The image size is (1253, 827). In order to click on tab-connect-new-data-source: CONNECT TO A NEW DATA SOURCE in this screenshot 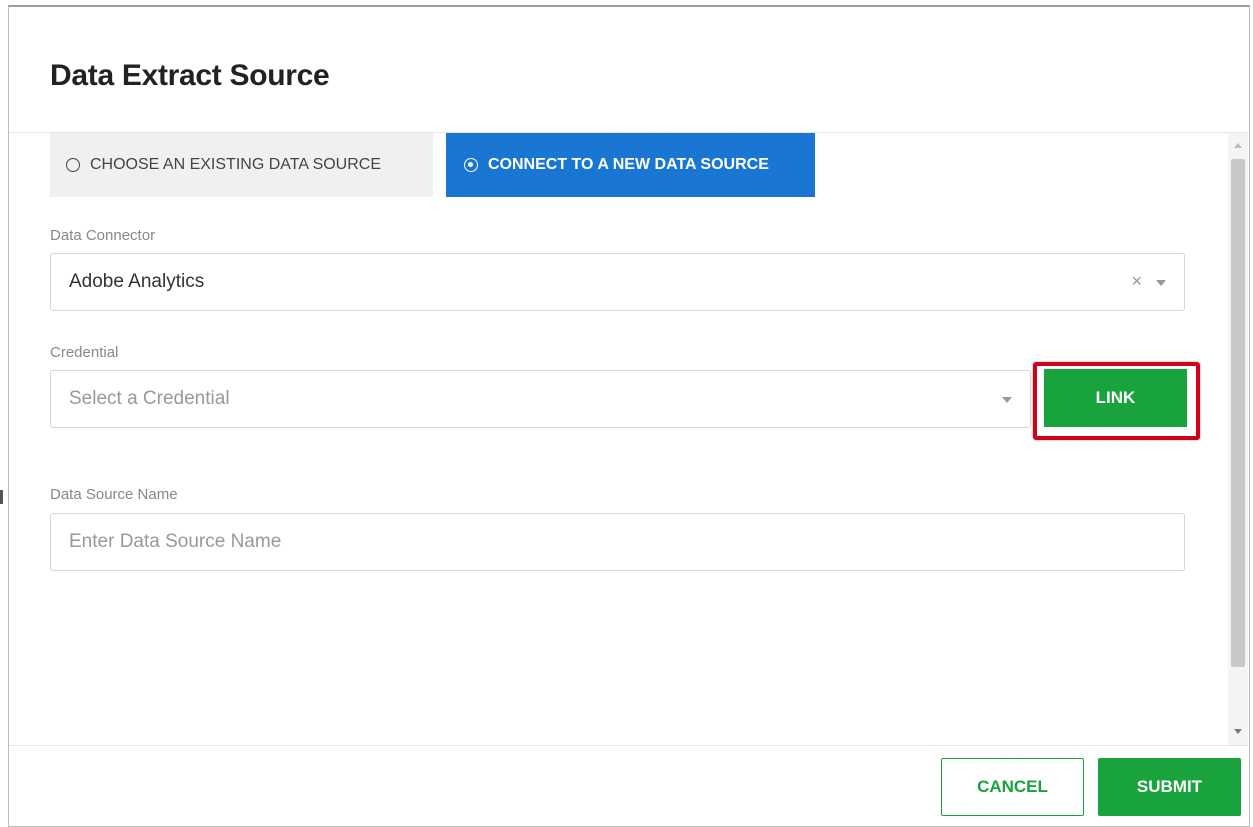, I will do `click(630, 165)`.